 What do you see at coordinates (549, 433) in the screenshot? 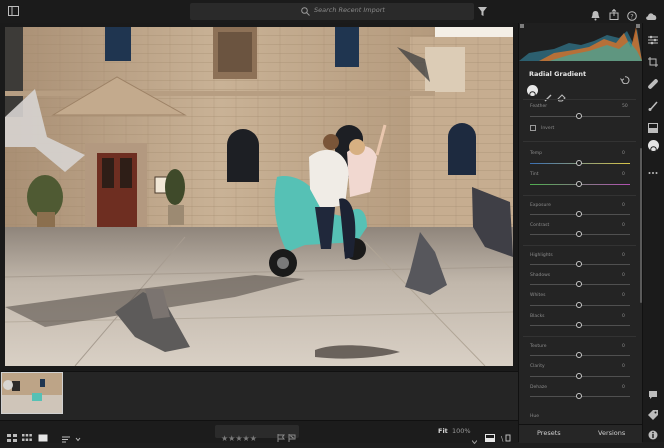
I see `tab-presets: Presets` at bounding box center [549, 433].